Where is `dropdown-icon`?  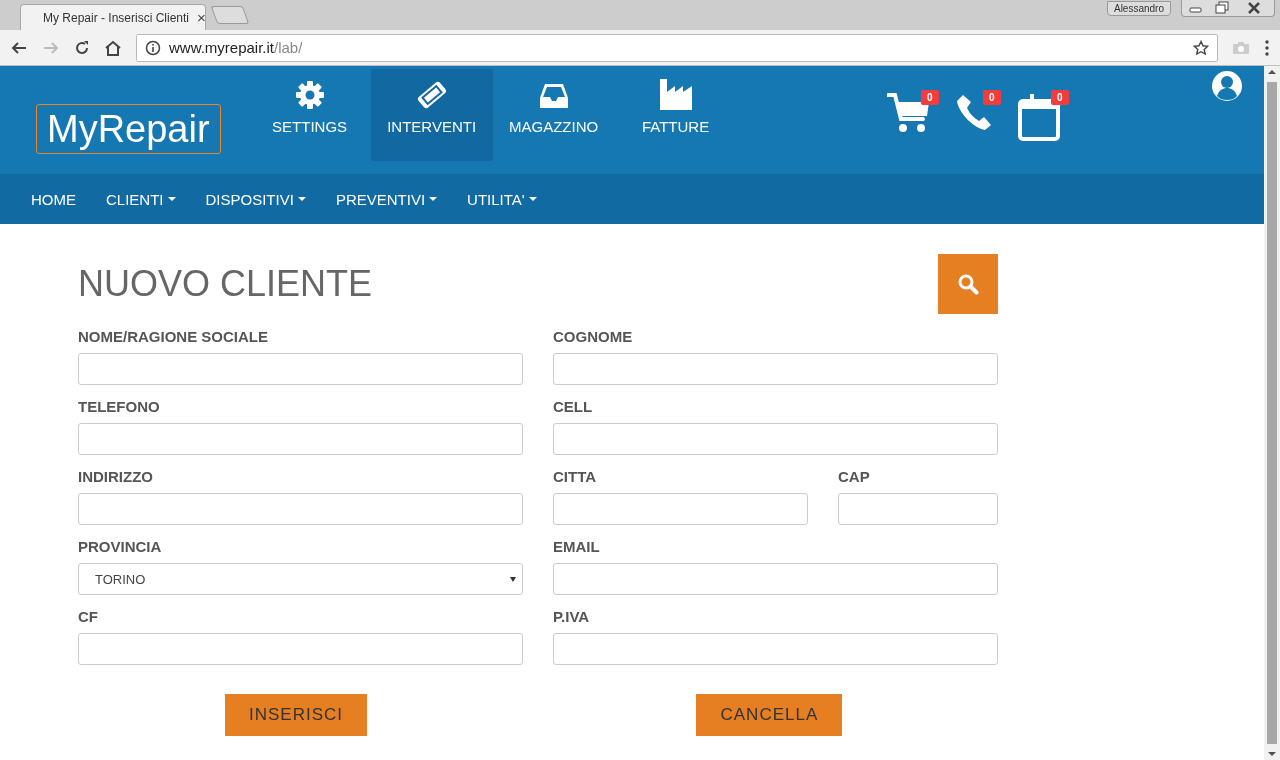 dropdown-icon is located at coordinates (513, 579).